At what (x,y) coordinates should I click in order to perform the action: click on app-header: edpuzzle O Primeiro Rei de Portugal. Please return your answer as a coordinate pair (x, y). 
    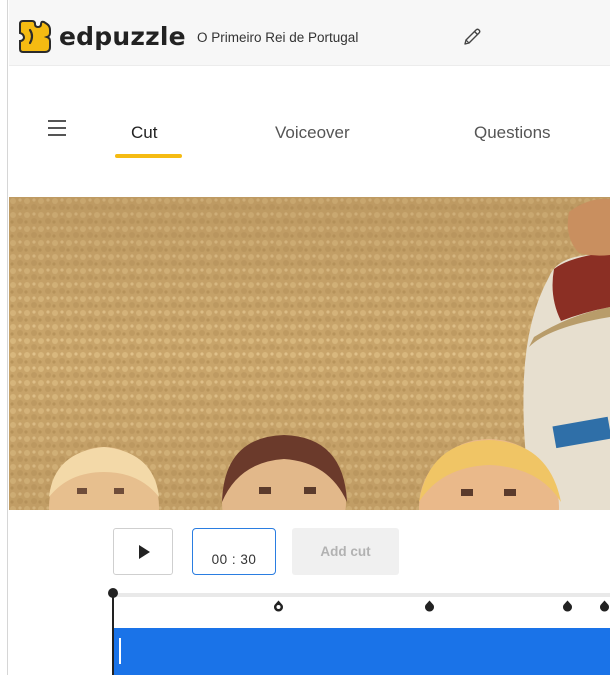
    Looking at the image, I should click on (309, 33).